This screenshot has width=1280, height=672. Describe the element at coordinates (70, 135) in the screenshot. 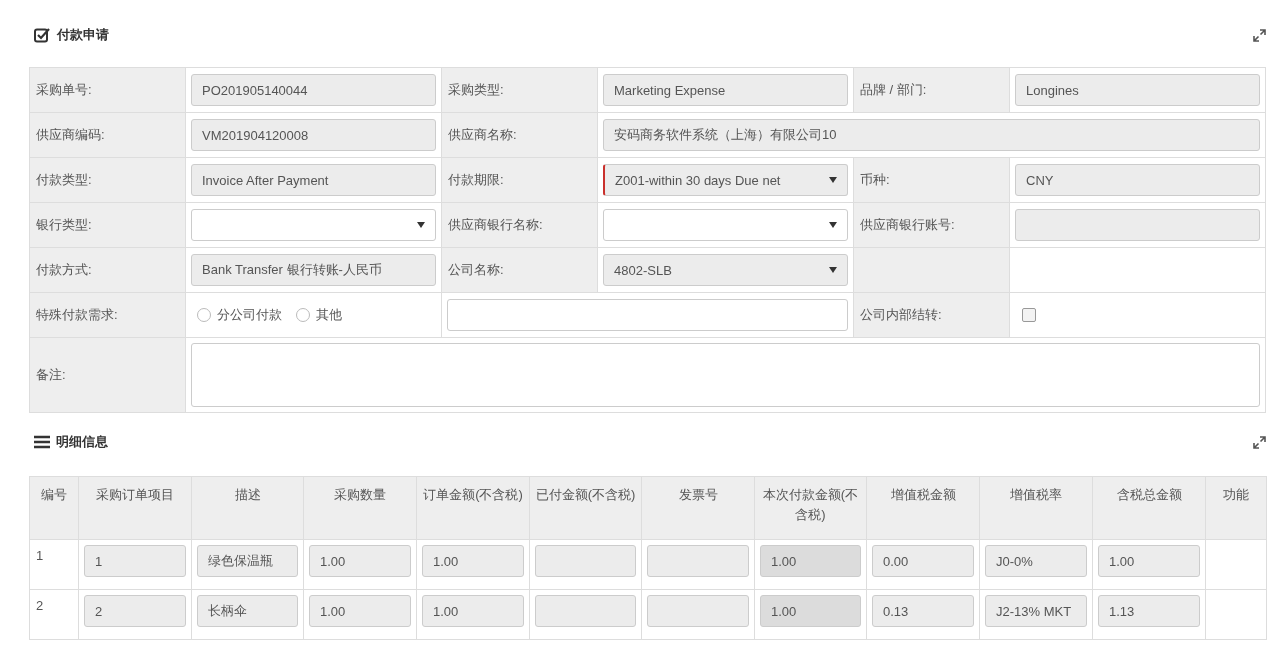

I see `field-label: 供应商编码:` at that location.